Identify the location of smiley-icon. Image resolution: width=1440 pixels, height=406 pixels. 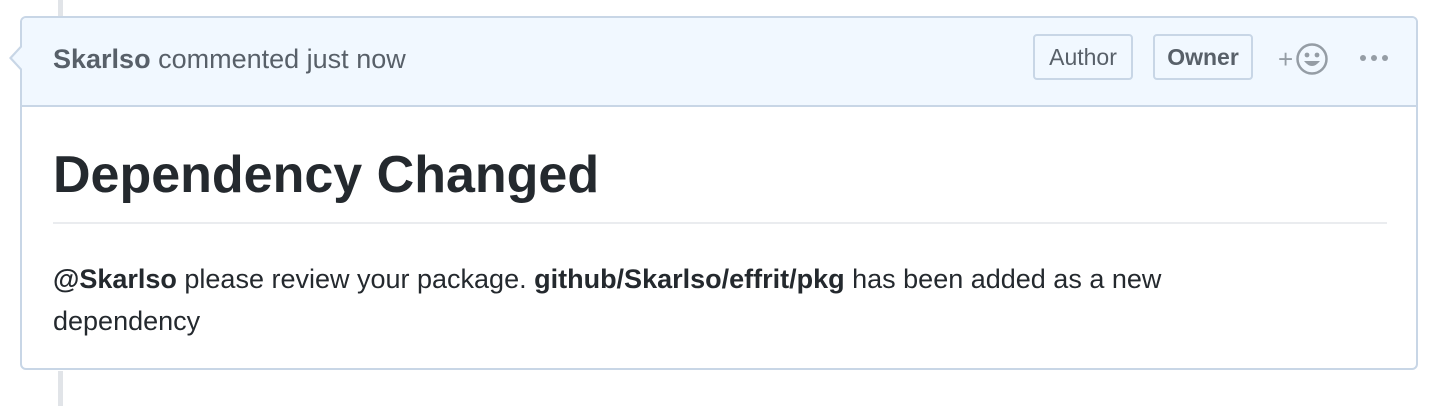
(1312, 59).